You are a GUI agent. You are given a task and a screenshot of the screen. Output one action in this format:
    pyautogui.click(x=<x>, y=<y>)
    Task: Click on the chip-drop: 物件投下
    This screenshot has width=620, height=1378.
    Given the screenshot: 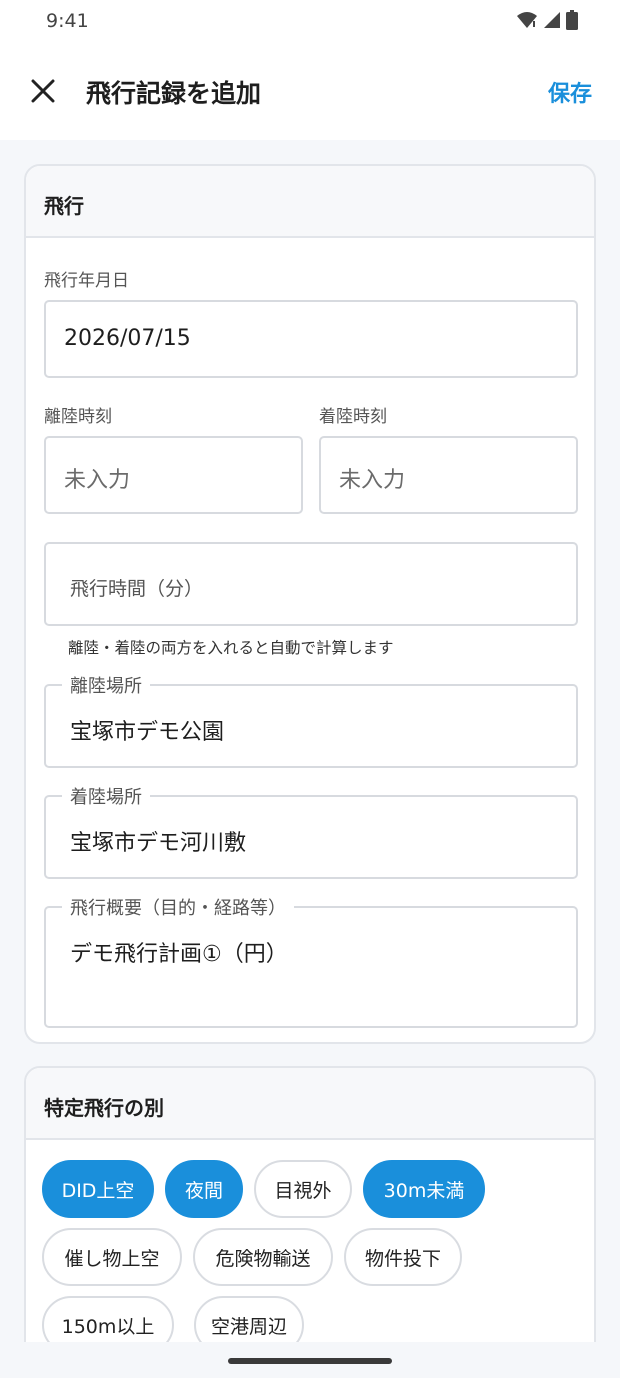 What is the action you would take?
    pyautogui.click(x=403, y=1257)
    